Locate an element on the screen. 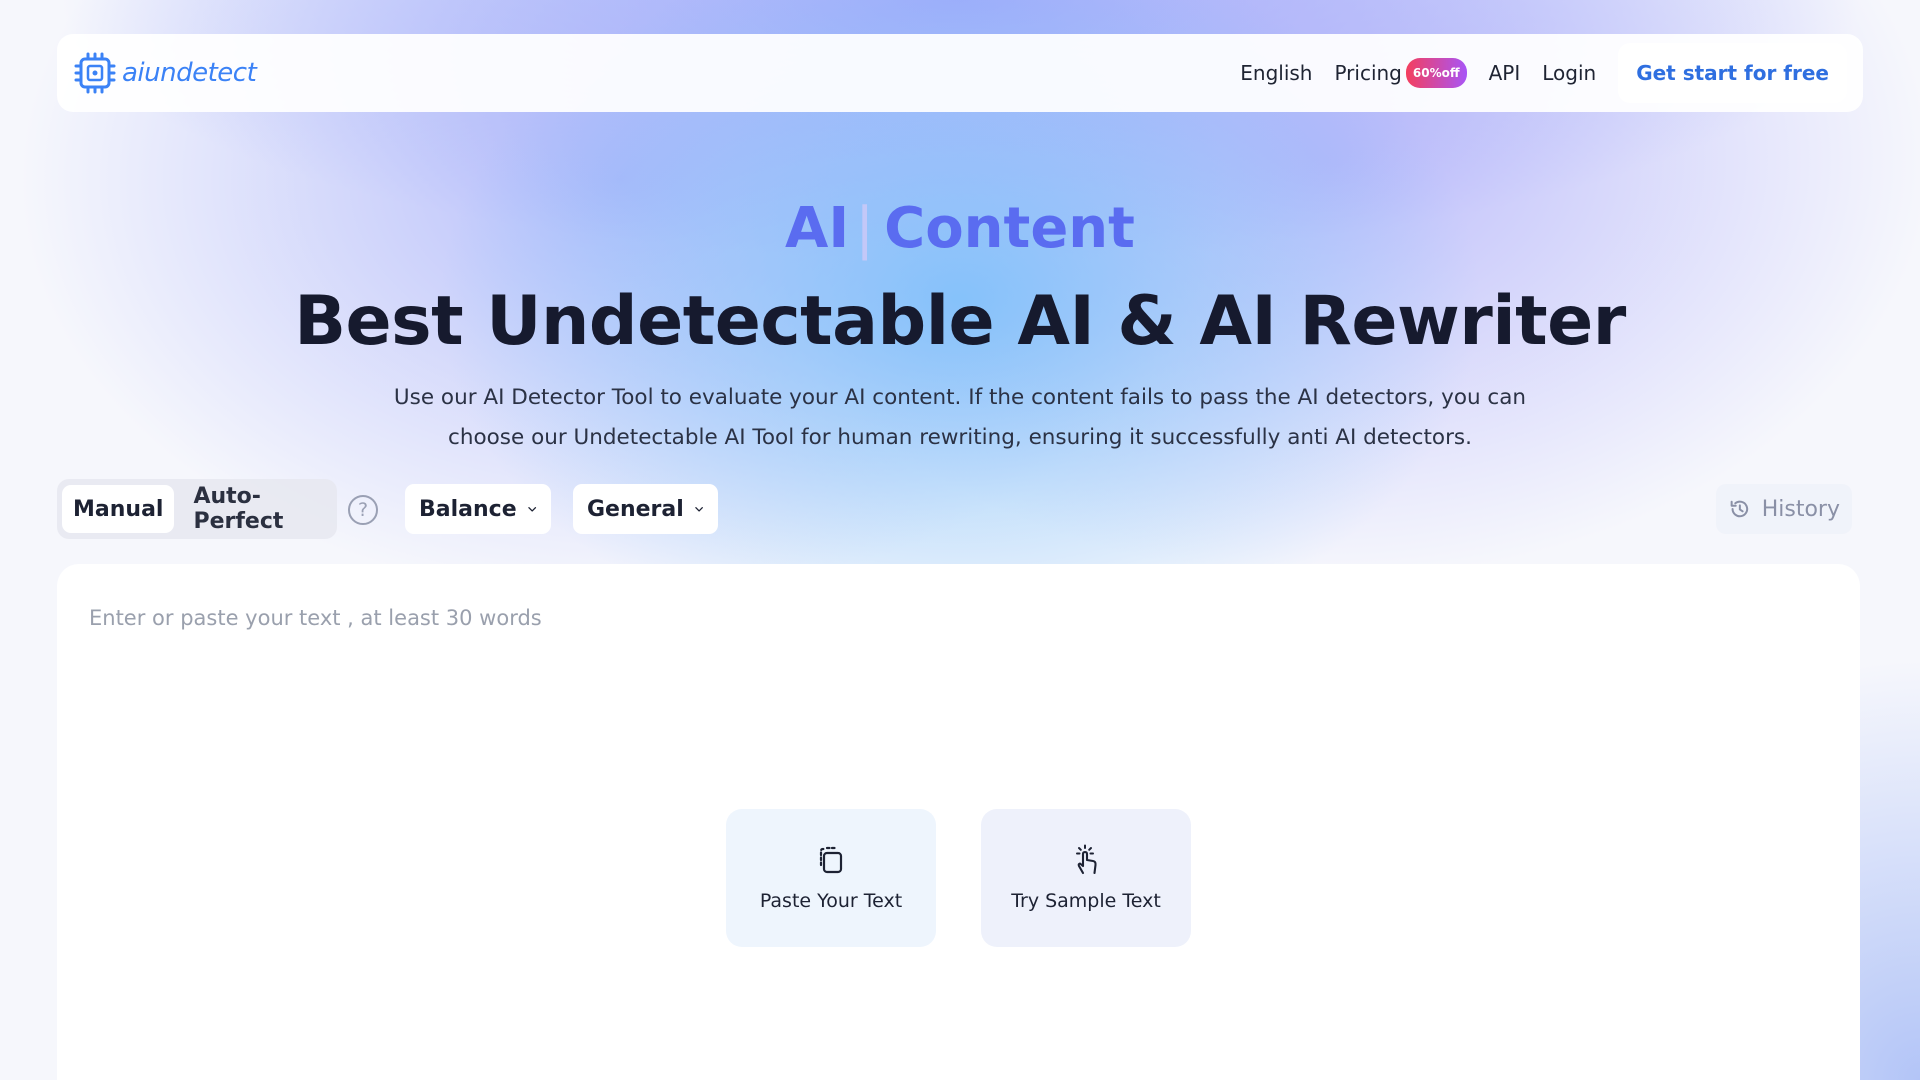 The height and width of the screenshot is (1080, 1920). history-button: History is located at coordinates (1784, 509).